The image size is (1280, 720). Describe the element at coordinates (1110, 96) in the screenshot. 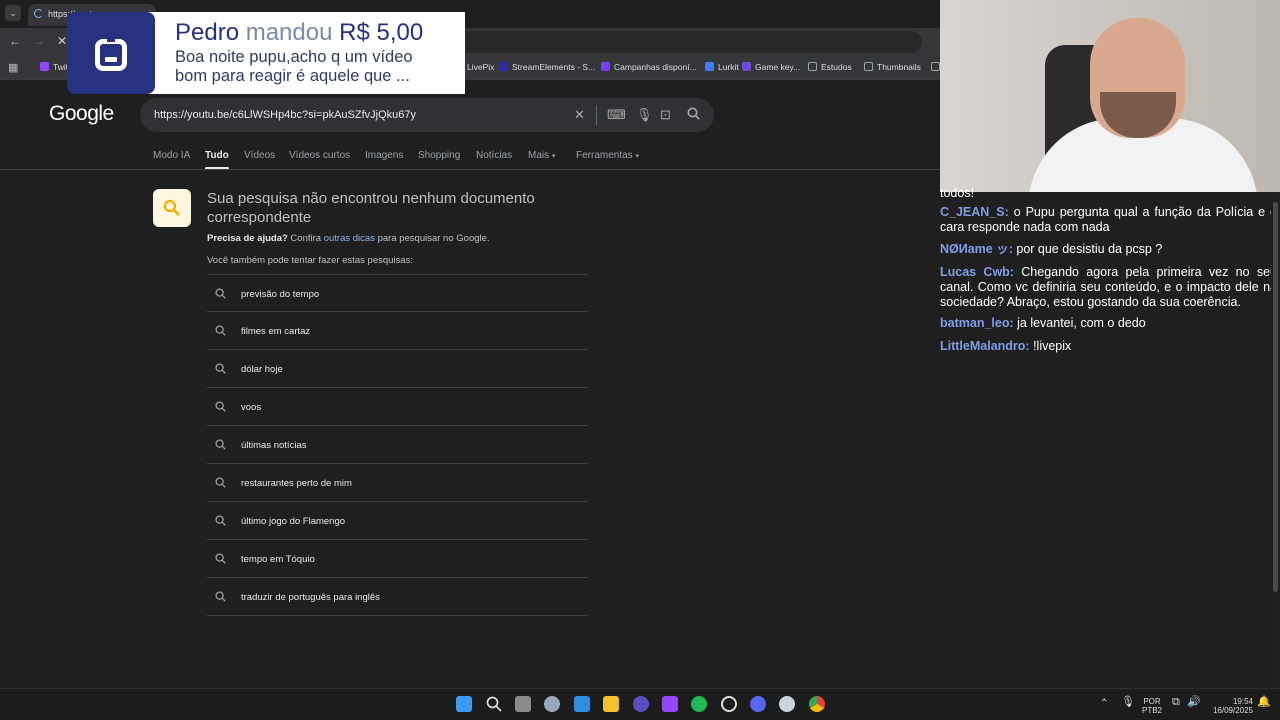

I see `webcam-feed` at that location.